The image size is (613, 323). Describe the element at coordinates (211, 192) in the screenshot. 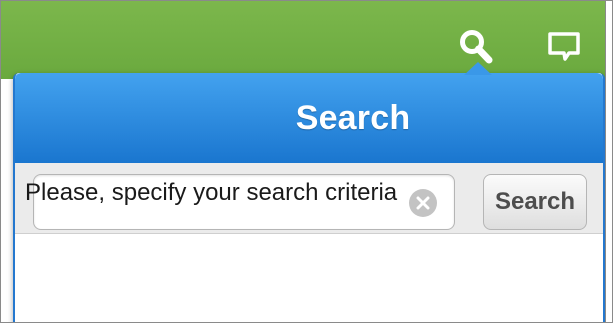

I see `search-message: Please, specify your search criteria` at that location.